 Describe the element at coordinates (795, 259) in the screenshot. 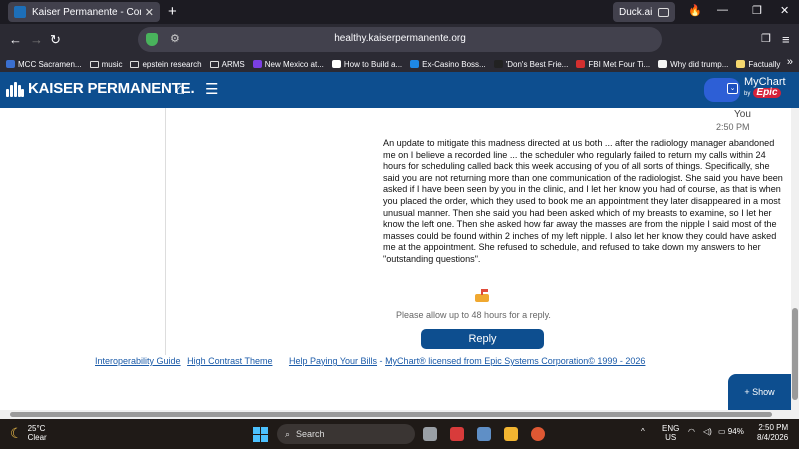

I see `vertical-scrollbar` at that location.